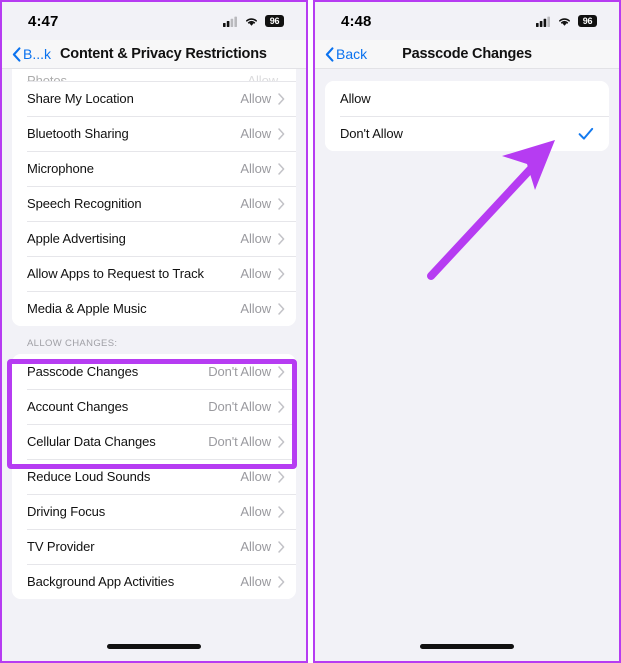 The width and height of the screenshot is (621, 663). I want to click on table-row-allow-apps-to-request-to-track: Allow Apps to Request to Track Allow, so click(154, 273).